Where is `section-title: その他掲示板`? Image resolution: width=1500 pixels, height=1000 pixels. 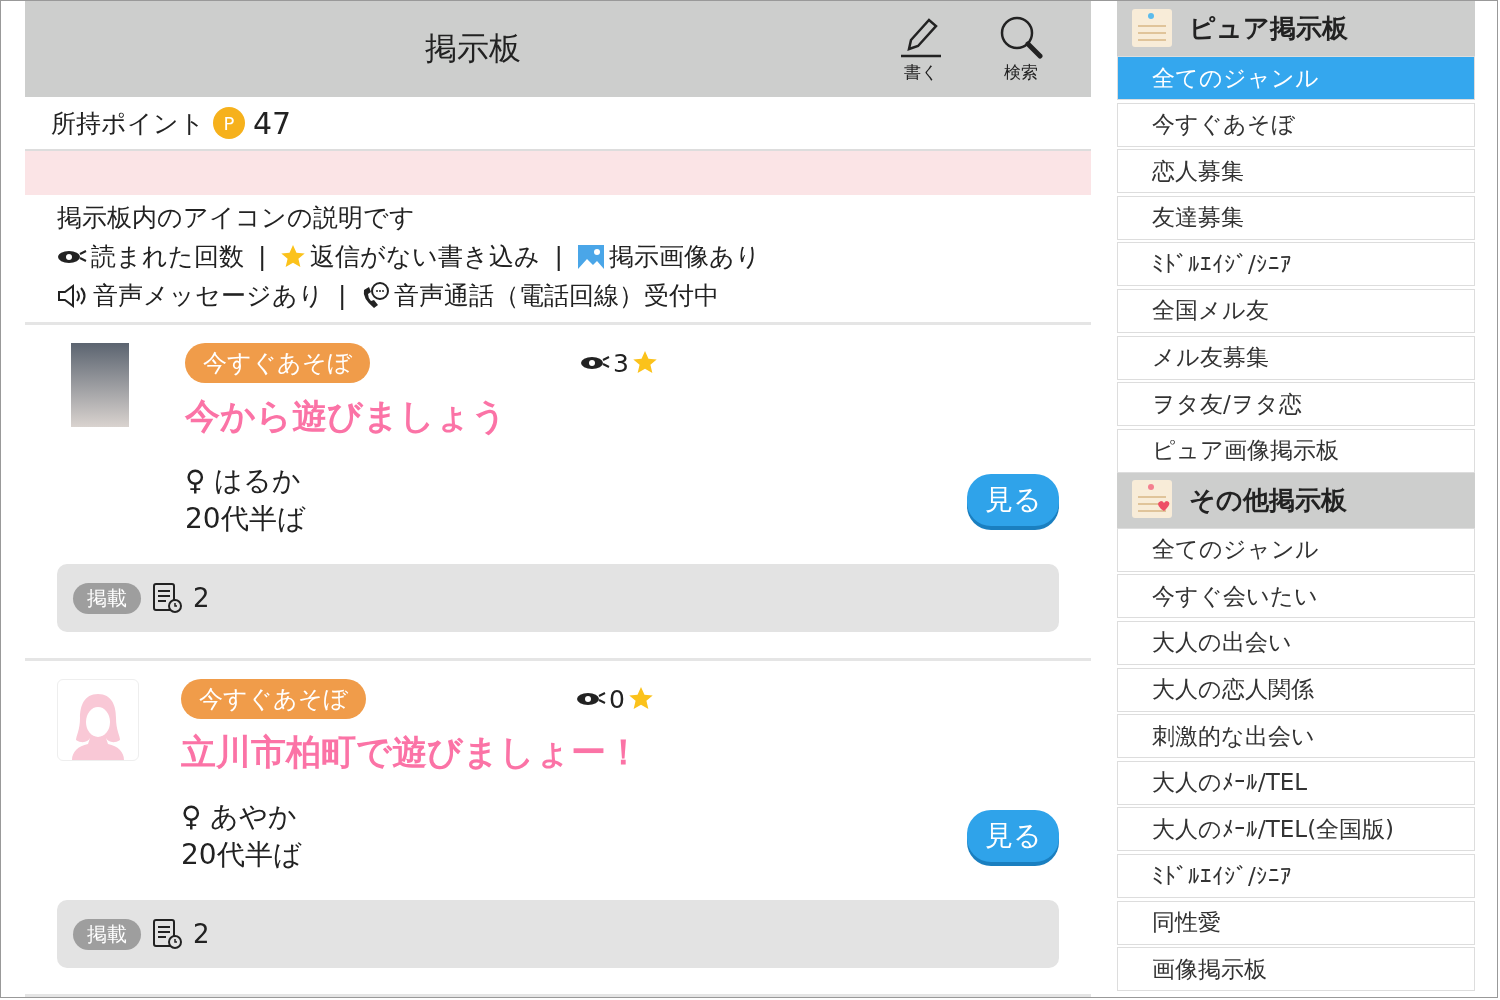 section-title: その他掲示板 is located at coordinates (1268, 500).